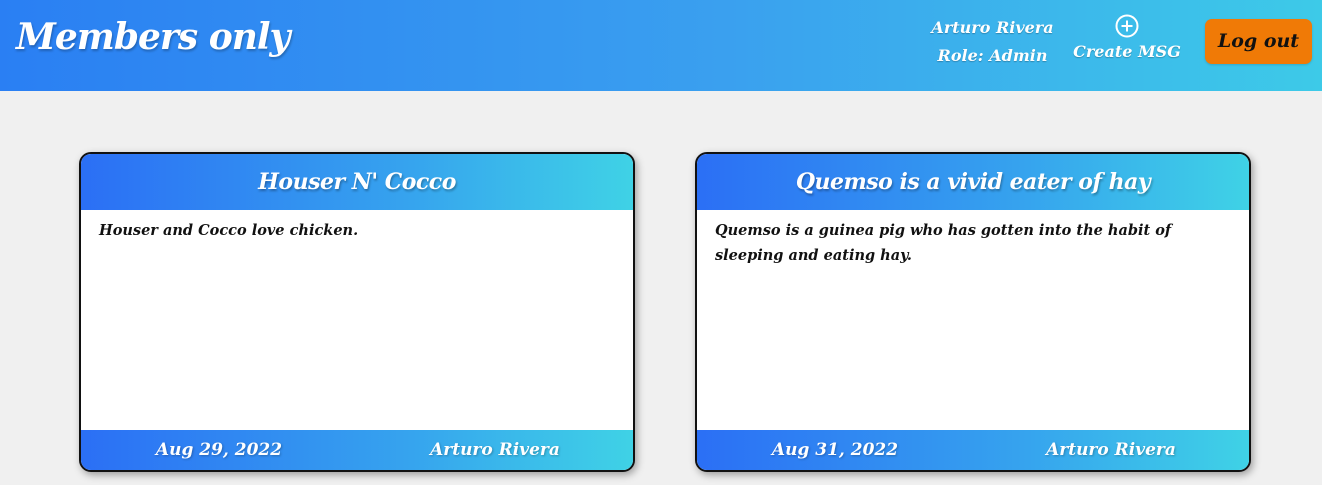 This screenshot has height=485, width=1322. Describe the element at coordinates (973, 182) in the screenshot. I see `message-title: Quemso is a vivid eater of hay` at that location.